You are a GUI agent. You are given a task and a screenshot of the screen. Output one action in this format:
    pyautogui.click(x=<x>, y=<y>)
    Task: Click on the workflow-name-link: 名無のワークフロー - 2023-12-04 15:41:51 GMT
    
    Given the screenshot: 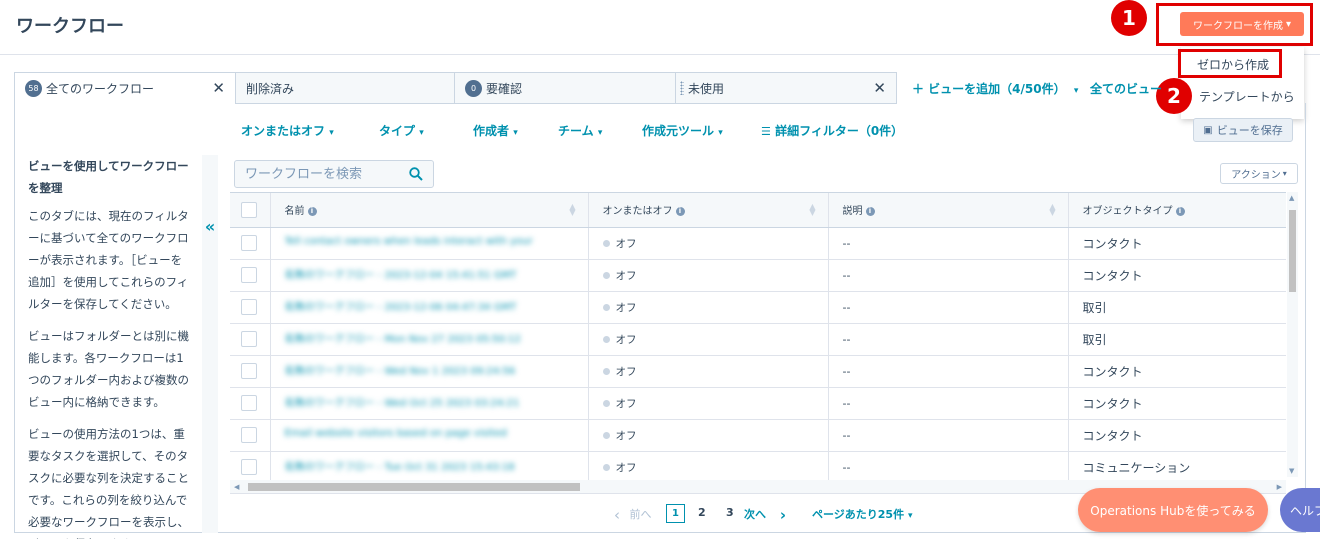 What is the action you would take?
    pyautogui.click(x=428, y=273)
    